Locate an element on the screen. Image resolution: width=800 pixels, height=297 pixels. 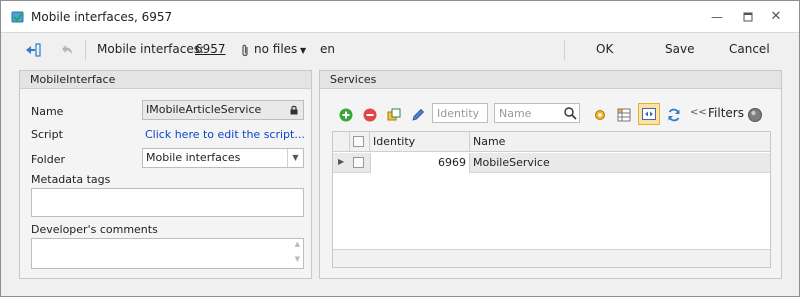
name-search-placeholder: Name is located at coordinates (515, 113).